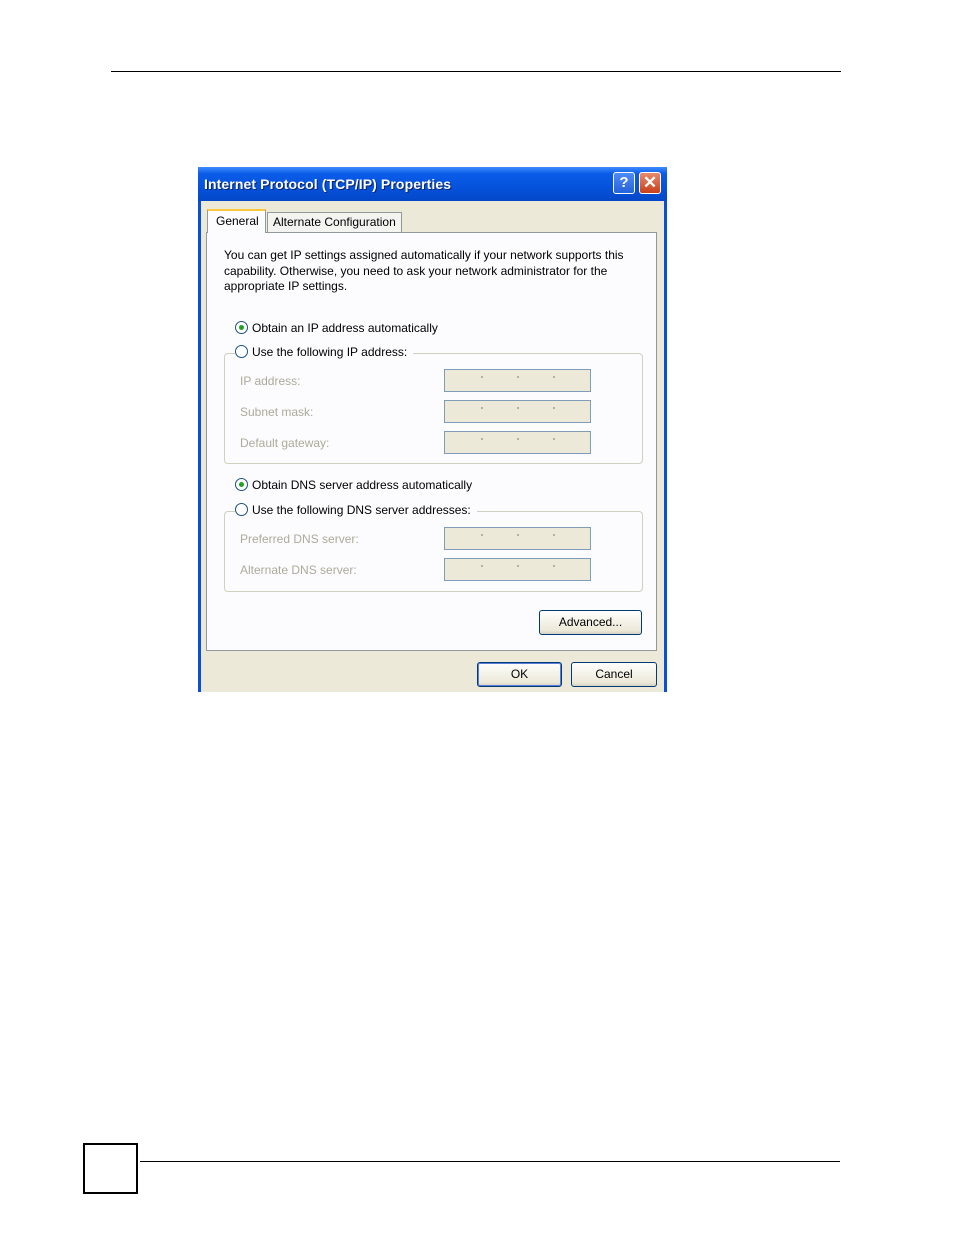 This screenshot has width=954, height=1235. What do you see at coordinates (517, 442) in the screenshot?
I see `default-gateway-field` at bounding box center [517, 442].